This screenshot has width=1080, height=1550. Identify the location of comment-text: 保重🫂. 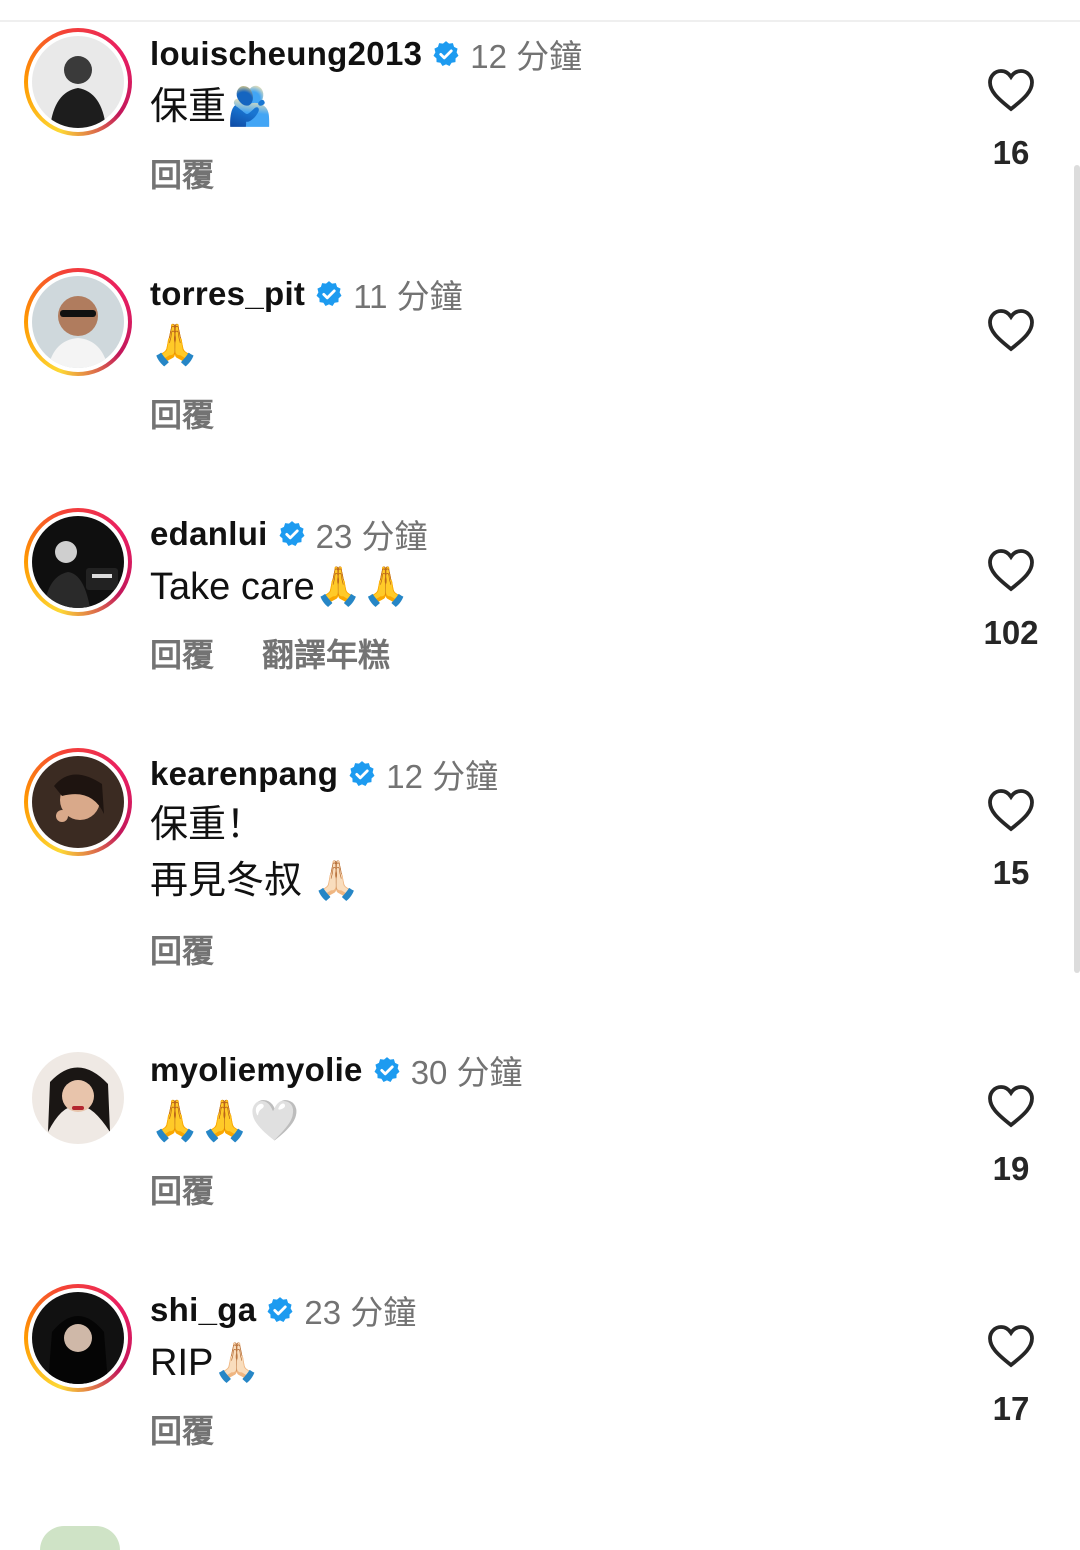
(212, 107).